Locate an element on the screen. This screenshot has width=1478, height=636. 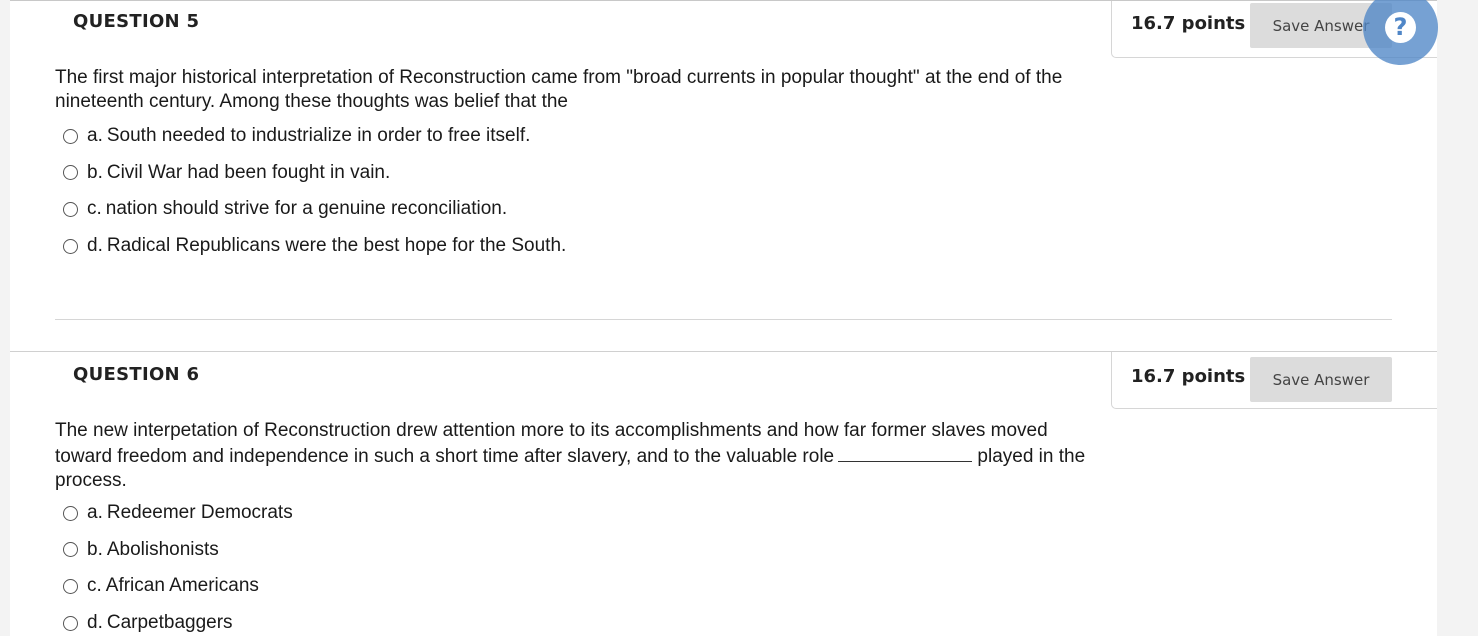
page-right-edge is located at coordinates (1457, 318).